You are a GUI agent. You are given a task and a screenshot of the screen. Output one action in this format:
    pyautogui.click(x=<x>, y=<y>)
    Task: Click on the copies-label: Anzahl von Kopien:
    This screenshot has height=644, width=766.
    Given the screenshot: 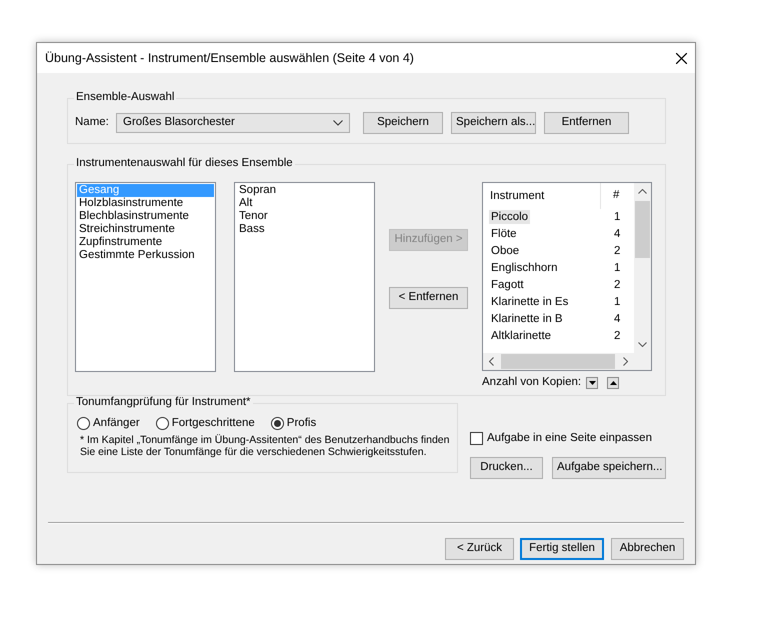 What is the action you would take?
    pyautogui.click(x=532, y=383)
    